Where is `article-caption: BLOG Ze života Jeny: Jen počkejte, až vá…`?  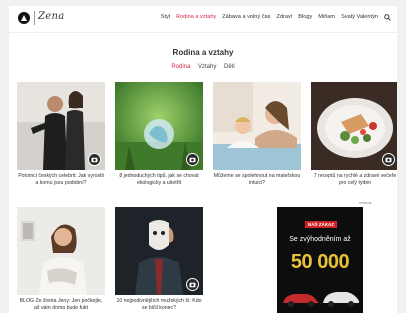
article-caption: BLOG Ze života Jeny: Jen počkejte, až vá… is located at coordinates (61, 304).